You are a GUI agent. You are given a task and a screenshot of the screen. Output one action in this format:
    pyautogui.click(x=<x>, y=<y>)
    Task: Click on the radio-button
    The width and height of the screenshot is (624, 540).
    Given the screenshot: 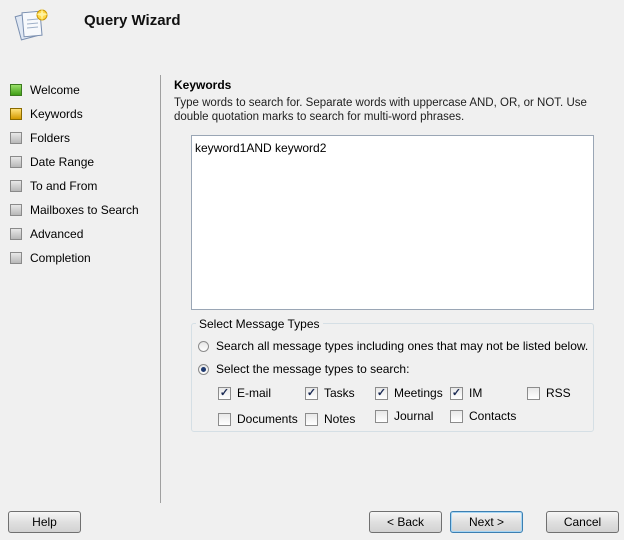 What is the action you would take?
    pyautogui.click(x=203, y=346)
    